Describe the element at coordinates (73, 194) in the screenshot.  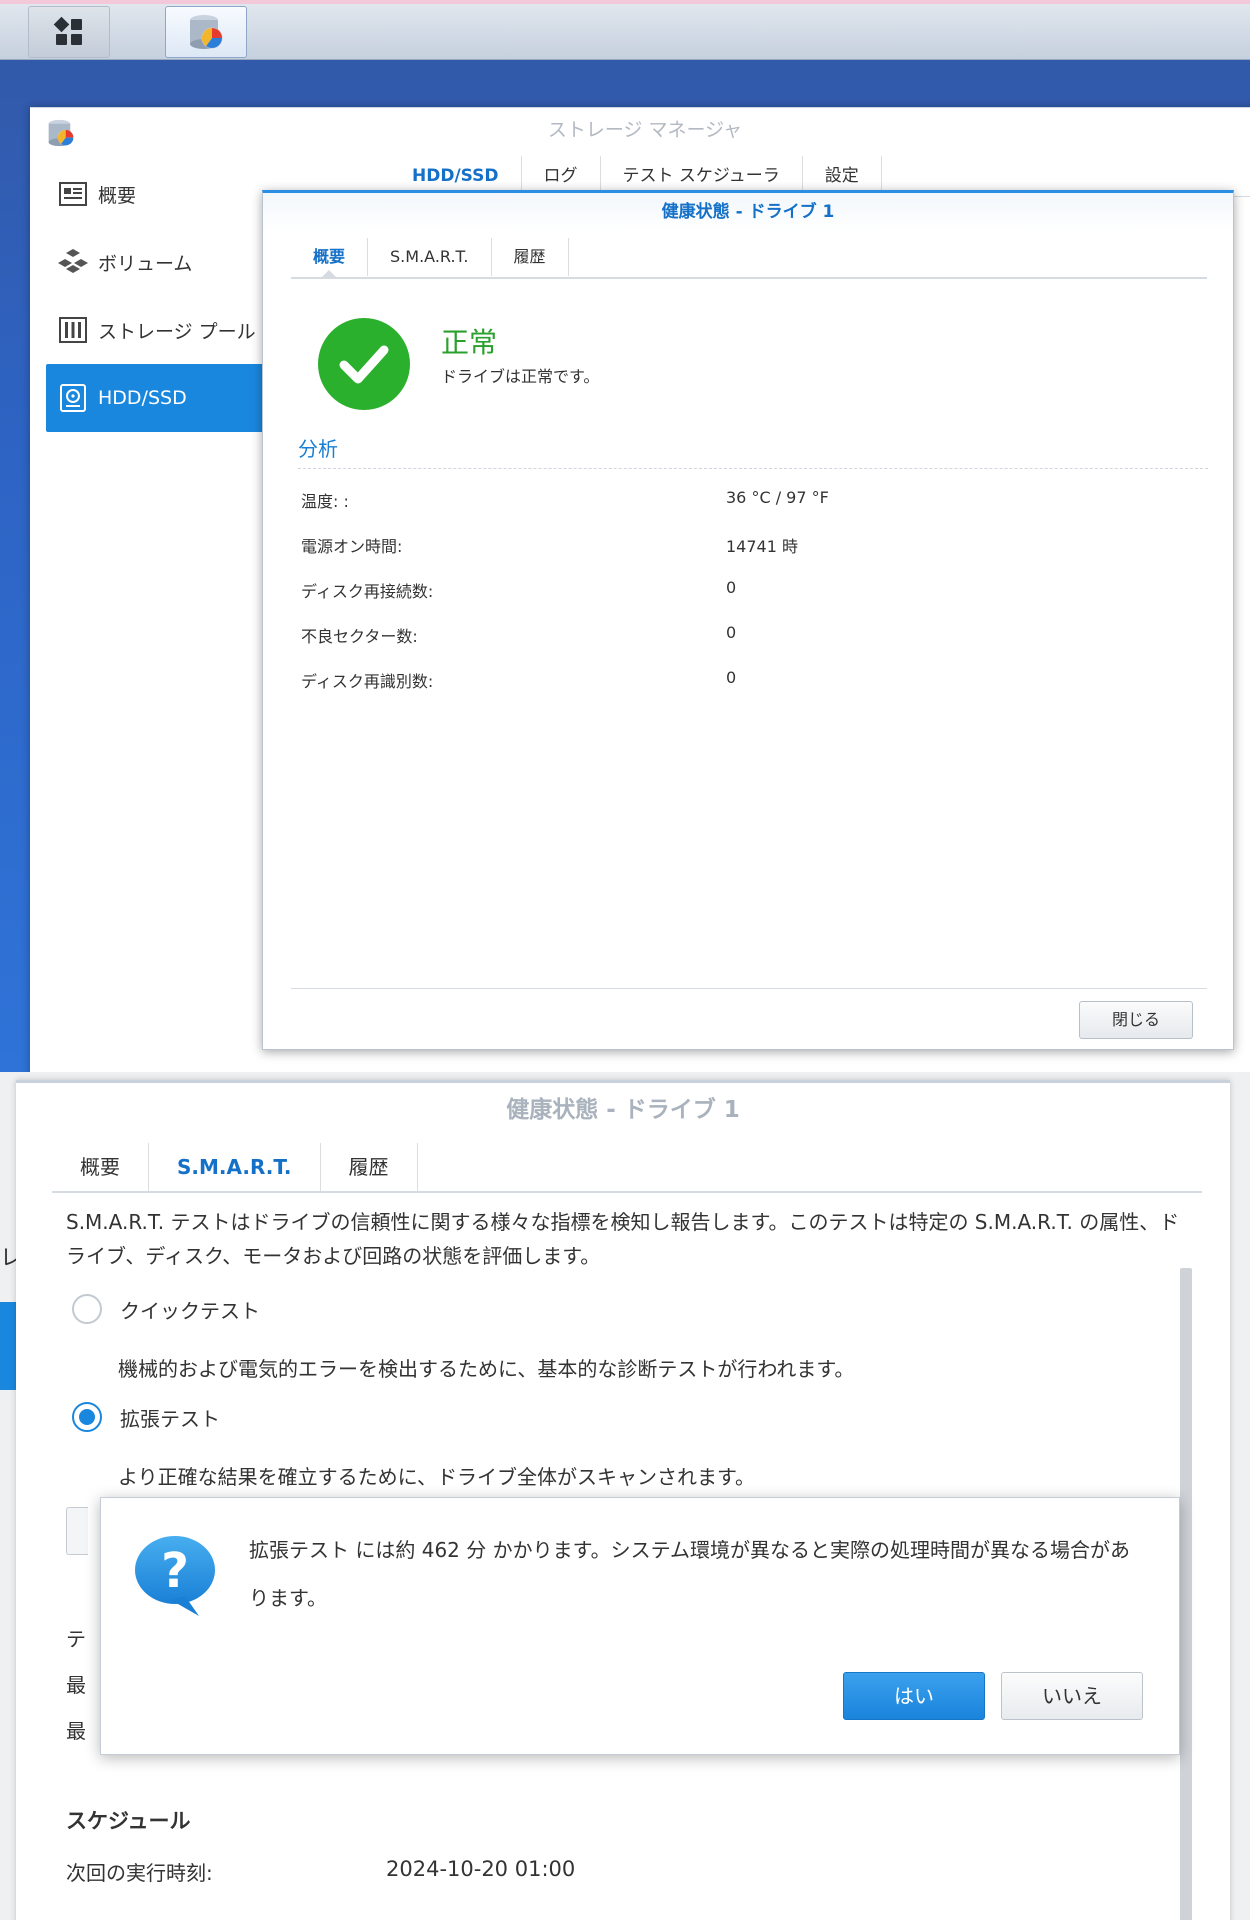
I see `overview-icon` at that location.